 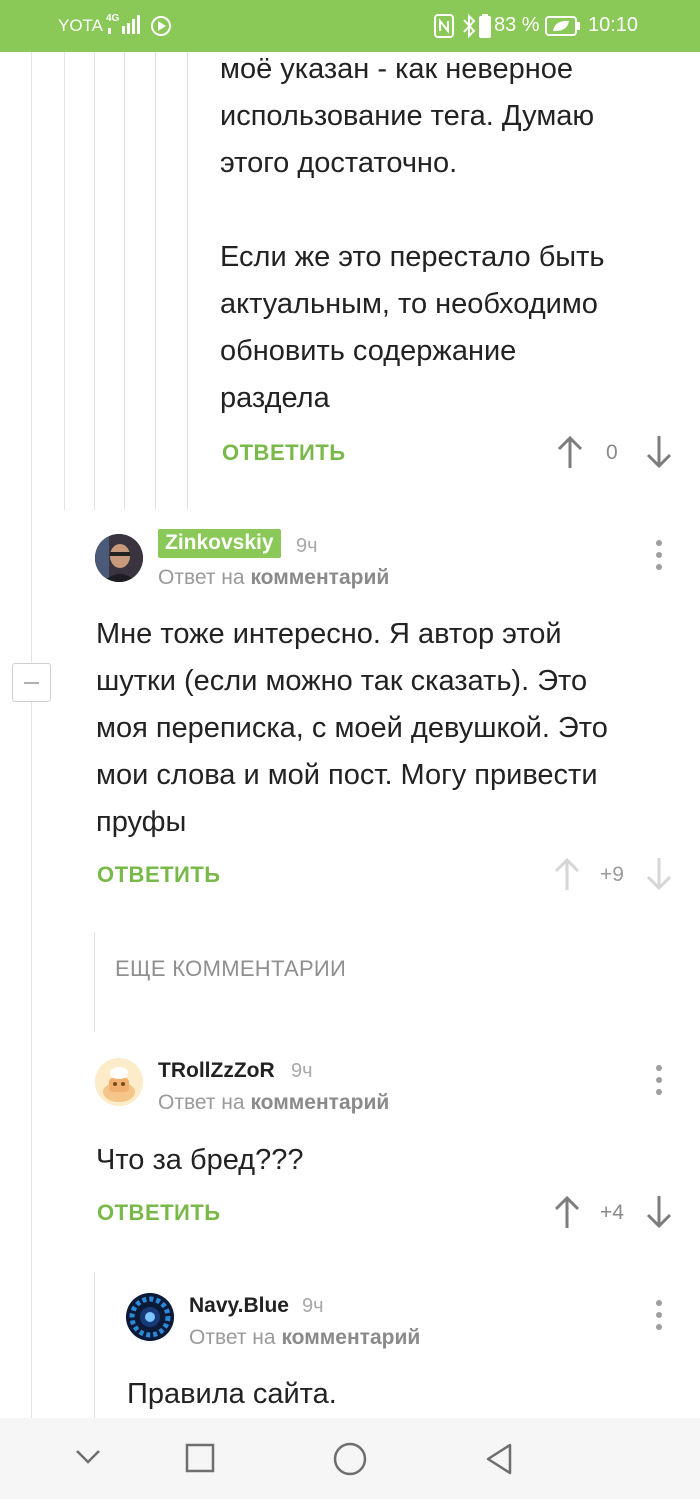 What do you see at coordinates (239, 1306) in the screenshot?
I see `author-name: Navy.Blue` at bounding box center [239, 1306].